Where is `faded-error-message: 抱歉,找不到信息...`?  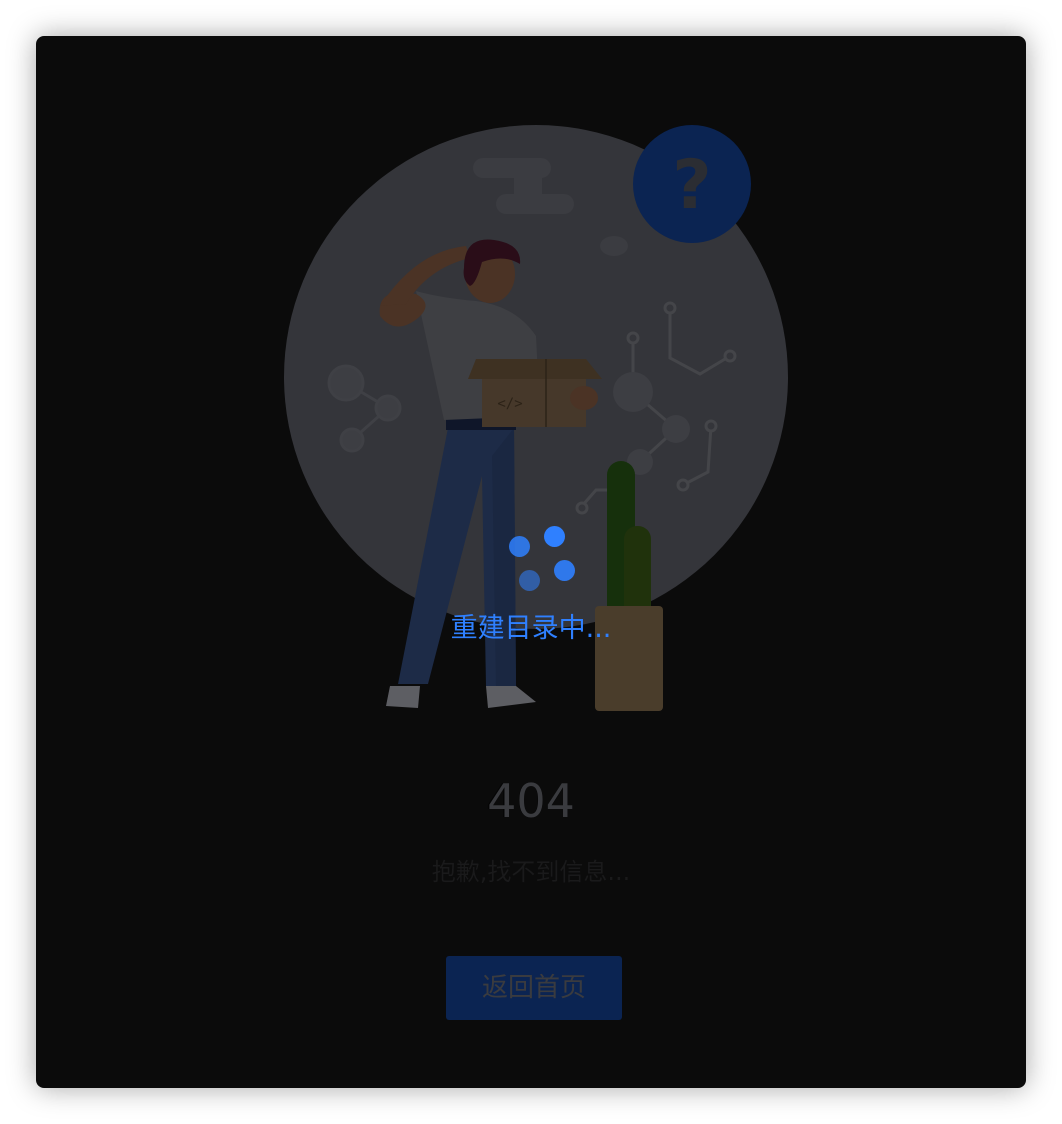 faded-error-message: 抱歉,找不到信息... is located at coordinates (531, 872).